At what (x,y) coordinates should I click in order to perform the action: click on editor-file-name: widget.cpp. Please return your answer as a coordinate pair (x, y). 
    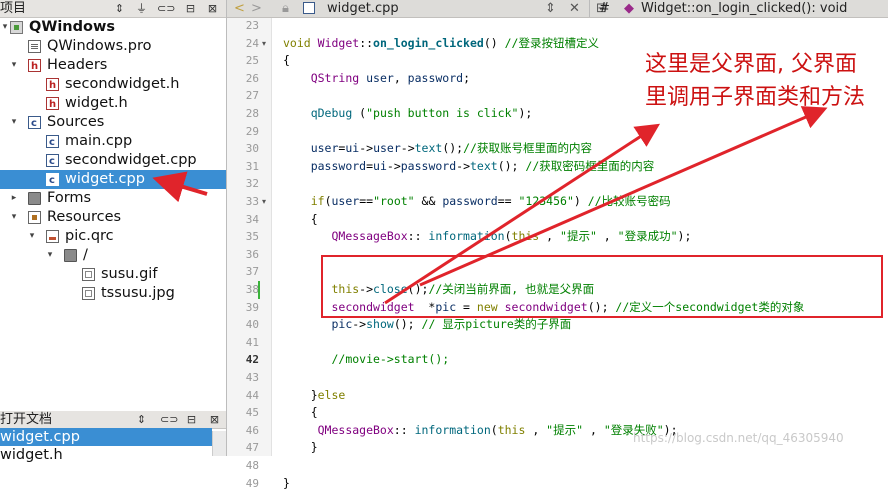
    Looking at the image, I should click on (363, 8).